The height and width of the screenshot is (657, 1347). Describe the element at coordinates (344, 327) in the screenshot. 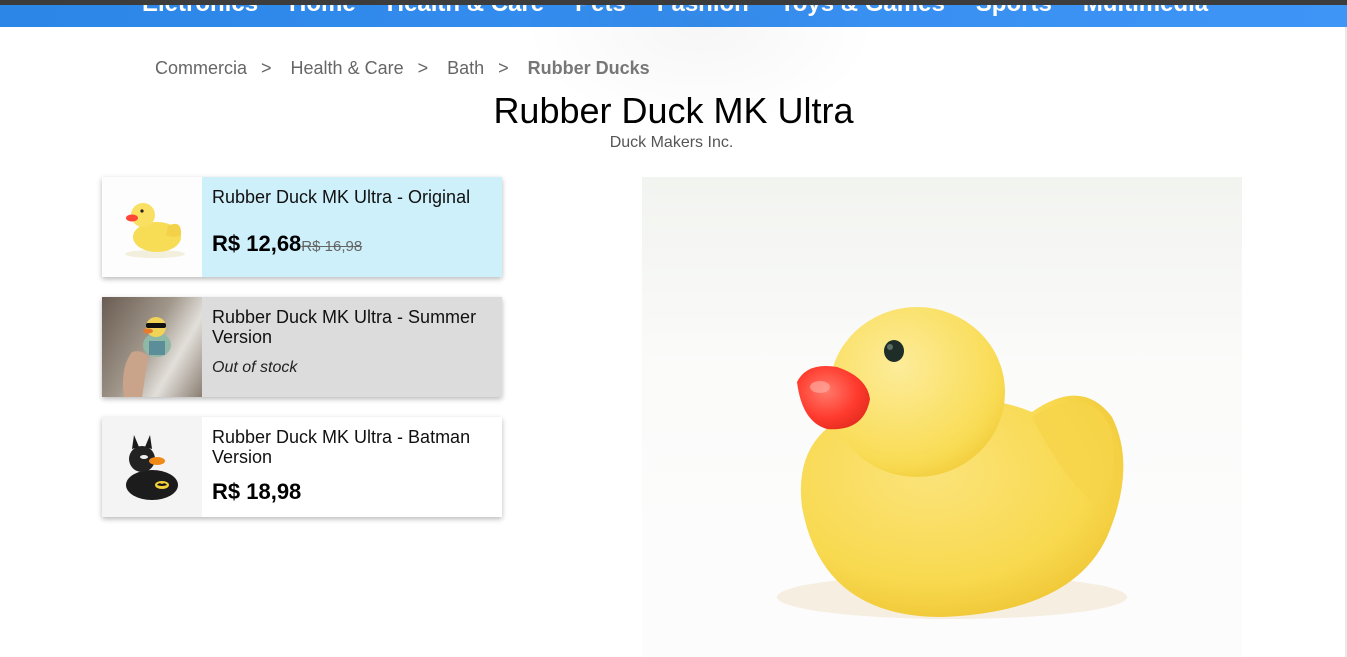

I see `variant-name: Rubber Duck MK Ultra - Summer Version` at that location.